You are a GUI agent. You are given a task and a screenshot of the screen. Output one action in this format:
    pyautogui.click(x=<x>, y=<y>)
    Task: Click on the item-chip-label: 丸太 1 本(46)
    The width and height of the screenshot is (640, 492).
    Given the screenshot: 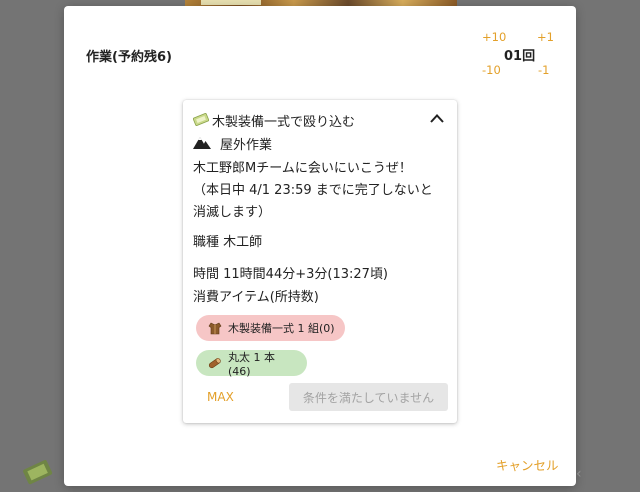 What is the action you would take?
    pyautogui.click(x=251, y=364)
    